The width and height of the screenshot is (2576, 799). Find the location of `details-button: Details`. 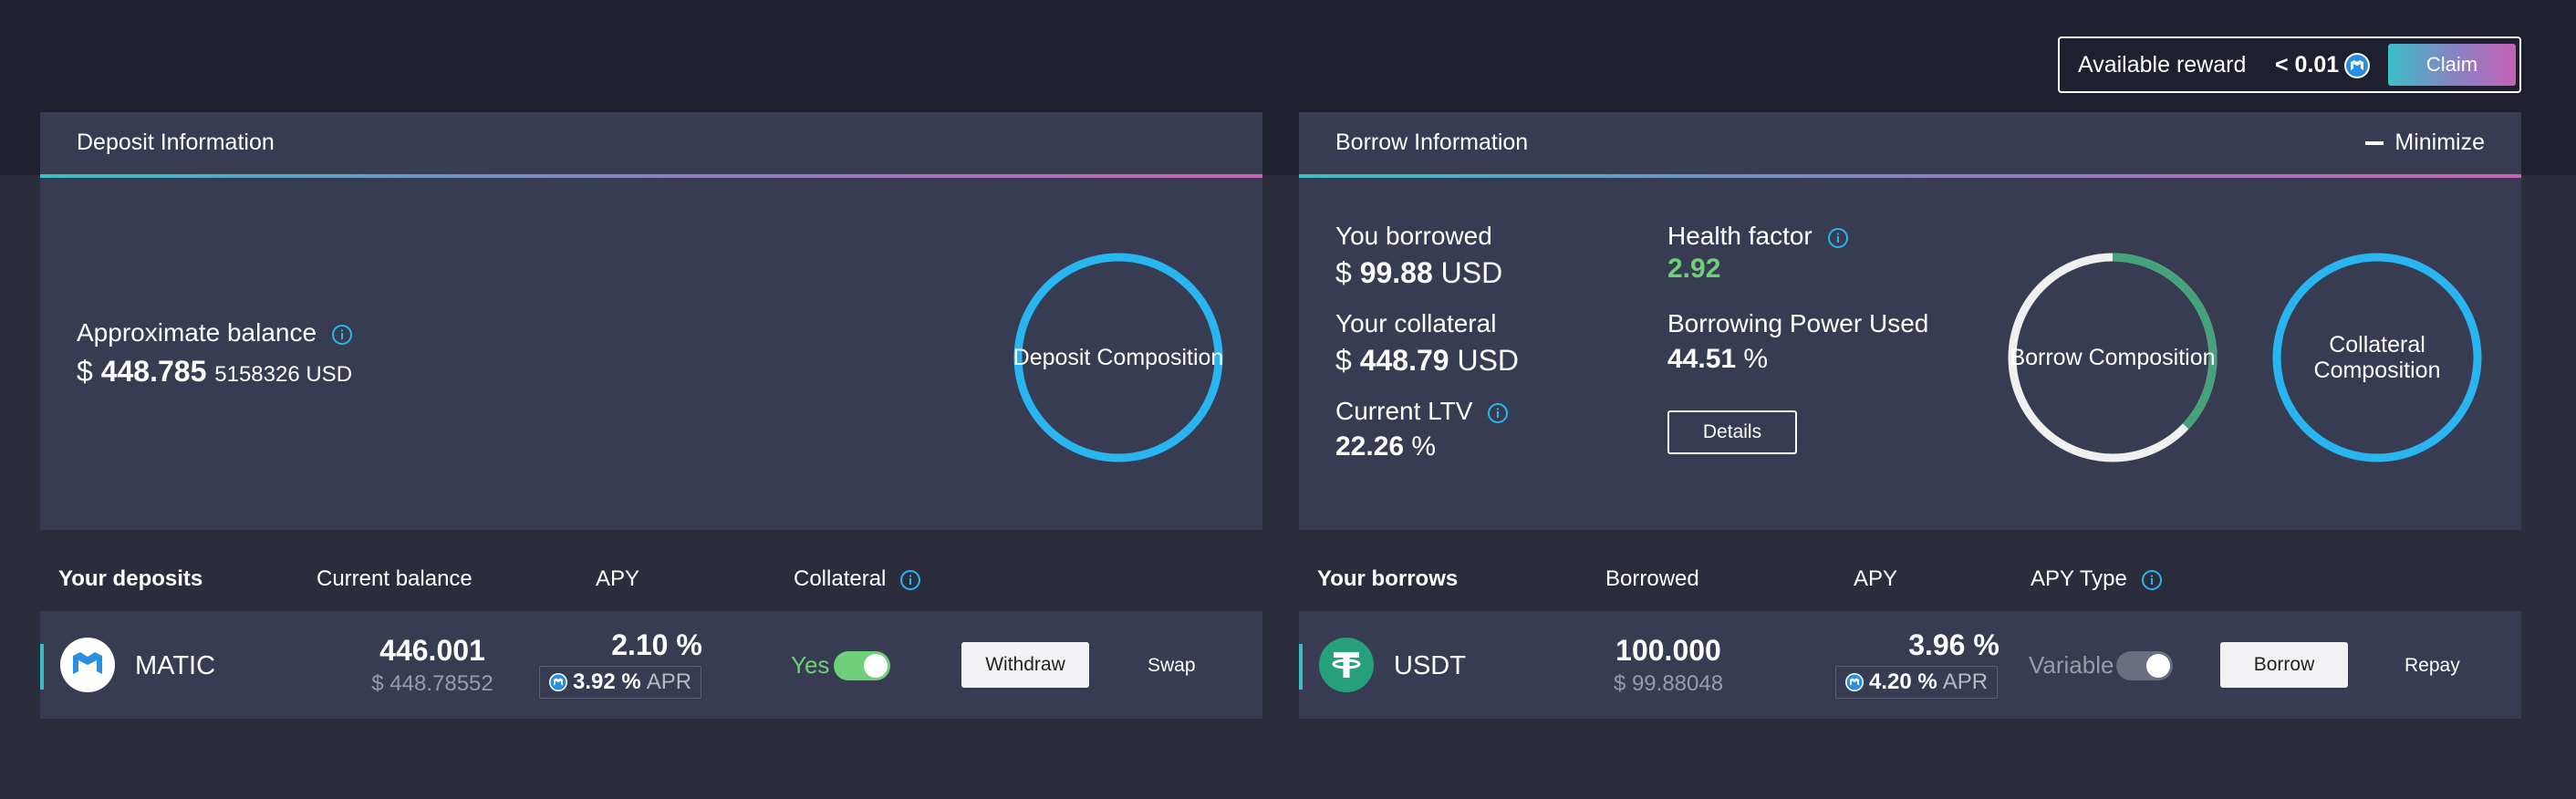

details-button: Details is located at coordinates (1732, 432).